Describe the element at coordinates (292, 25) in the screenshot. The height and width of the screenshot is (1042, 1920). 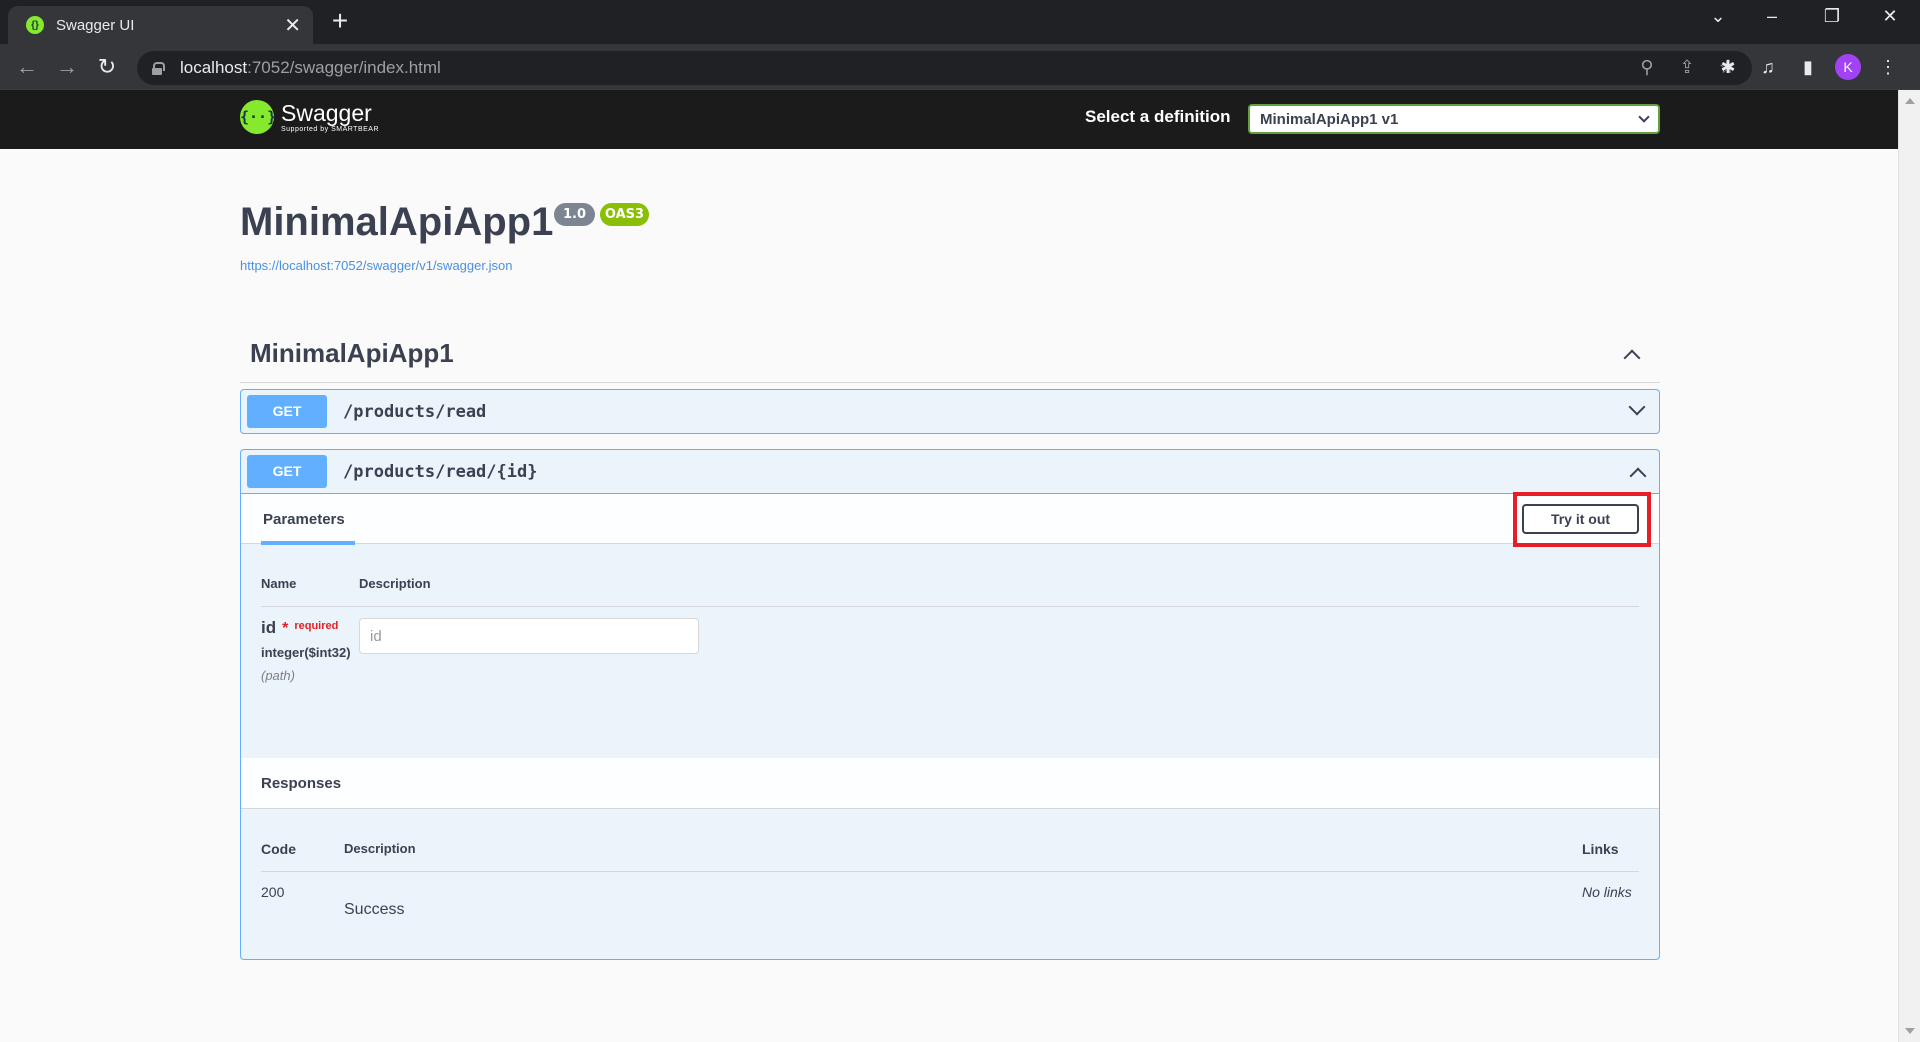
I see `close-tab-icon: ✕` at that location.